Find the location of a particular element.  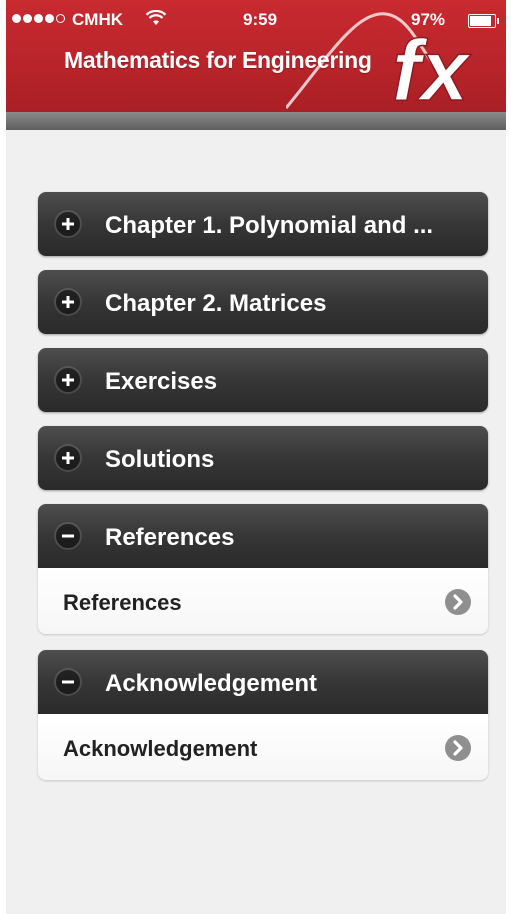

section-references: References References is located at coordinates (263, 569).